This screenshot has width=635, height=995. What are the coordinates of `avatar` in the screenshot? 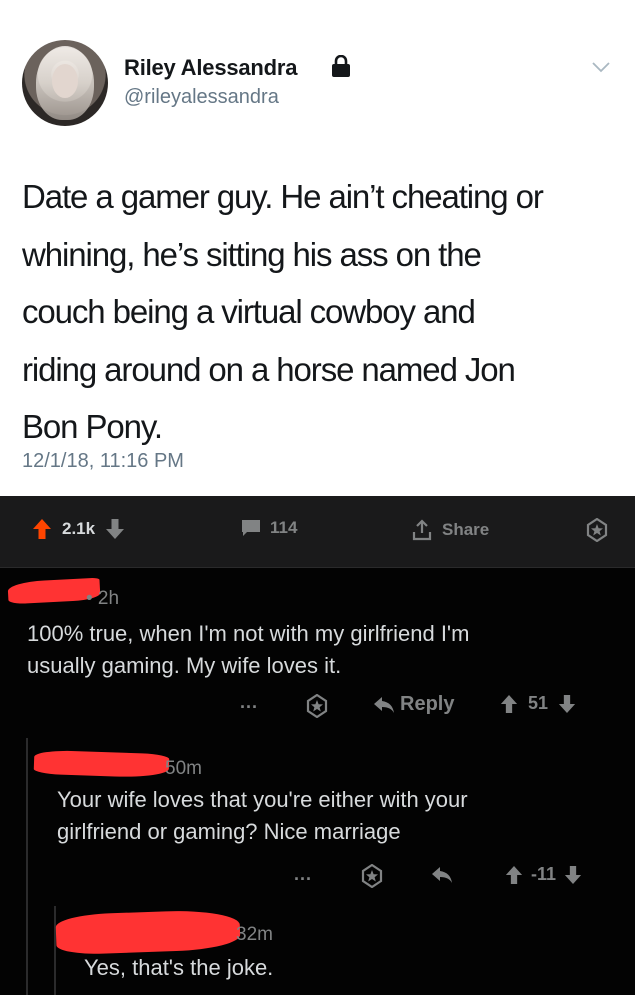 It's located at (65, 83).